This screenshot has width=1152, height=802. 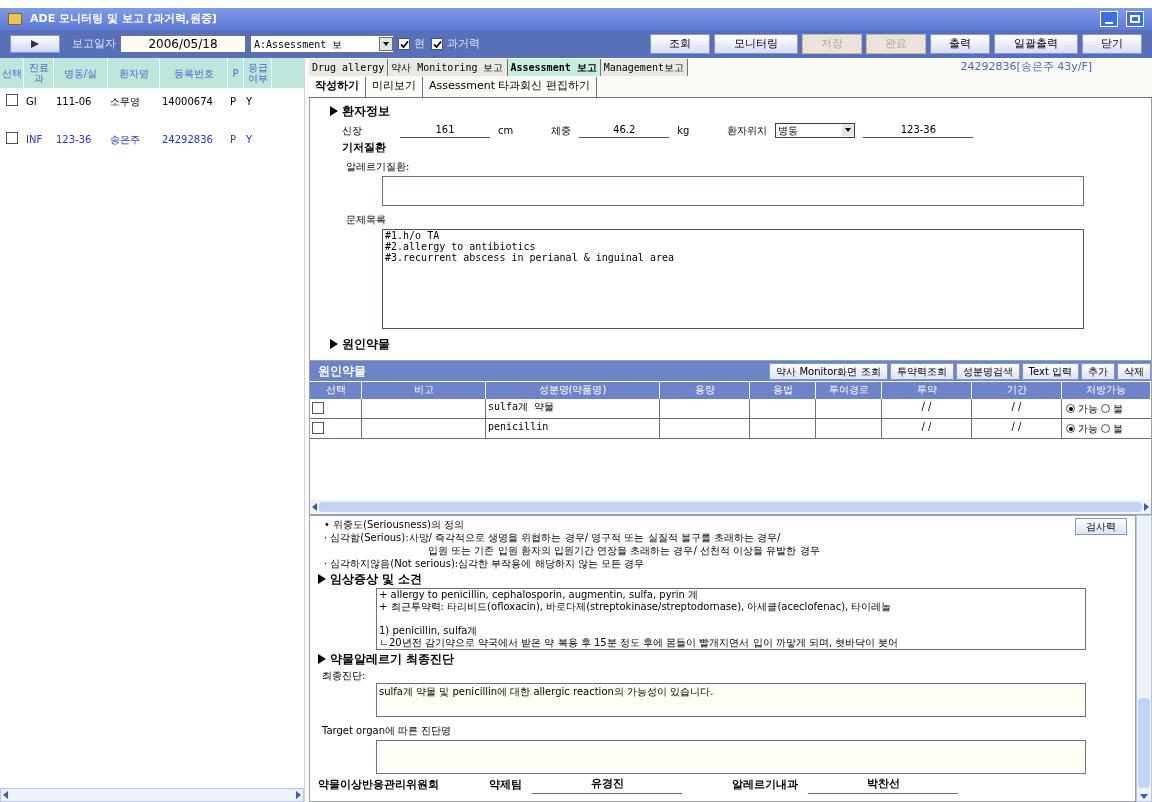 What do you see at coordinates (733, 190) in the screenshot?
I see `allergy-field` at bounding box center [733, 190].